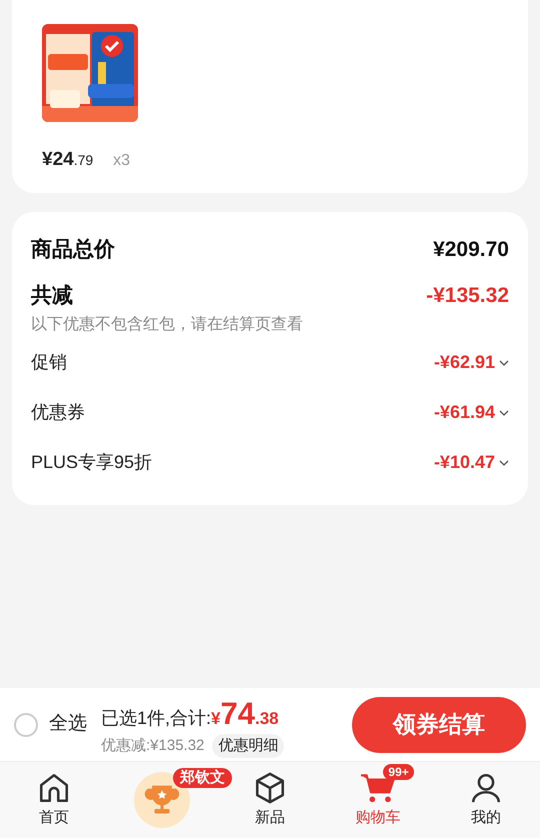 The height and width of the screenshot is (838, 540). What do you see at coordinates (156, 718) in the screenshot?
I see `selected-summary: 已选1件,合计:` at bounding box center [156, 718].